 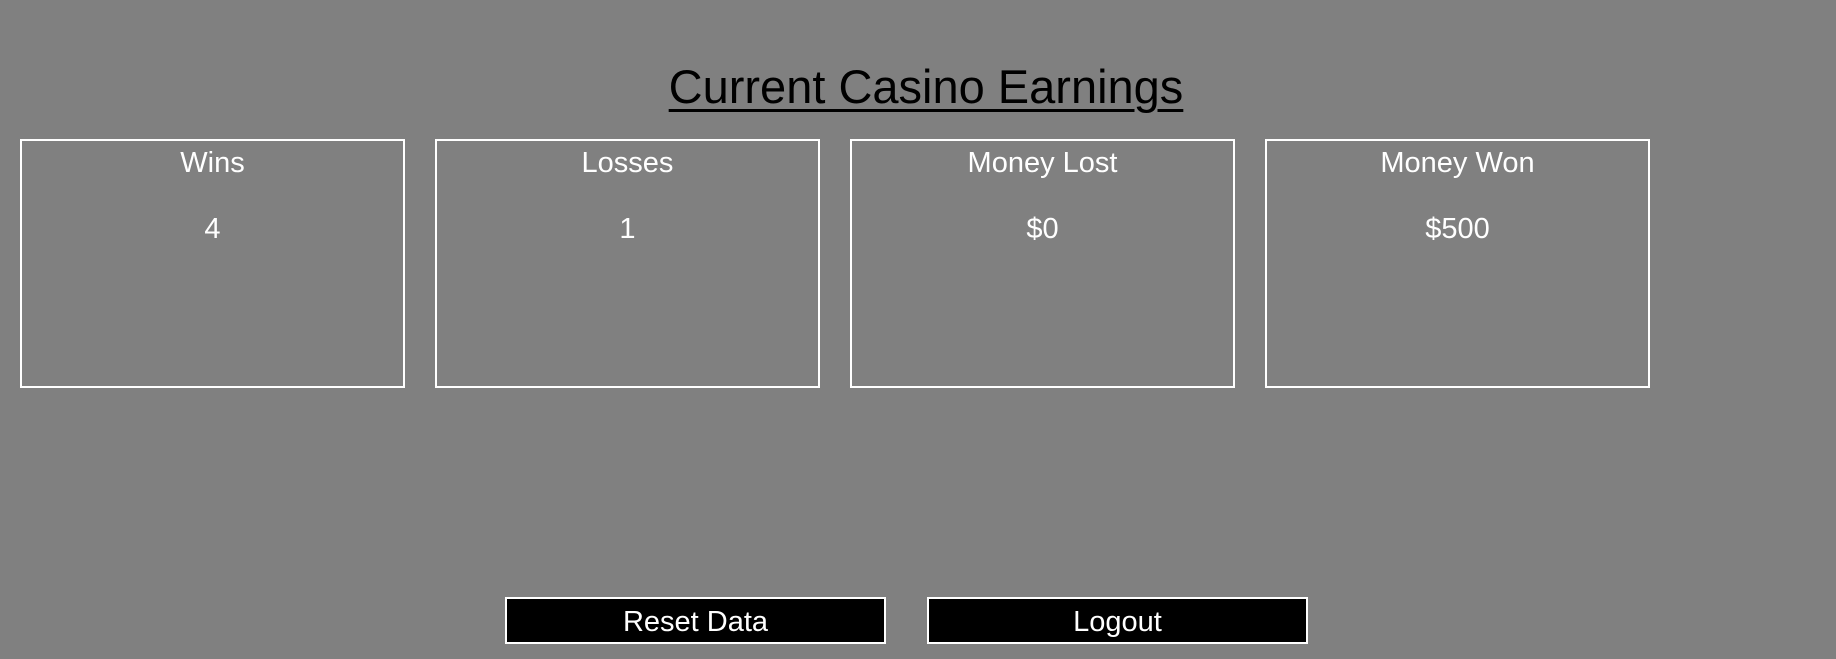 What do you see at coordinates (212, 229) in the screenshot?
I see `stat-value-wins: 4` at bounding box center [212, 229].